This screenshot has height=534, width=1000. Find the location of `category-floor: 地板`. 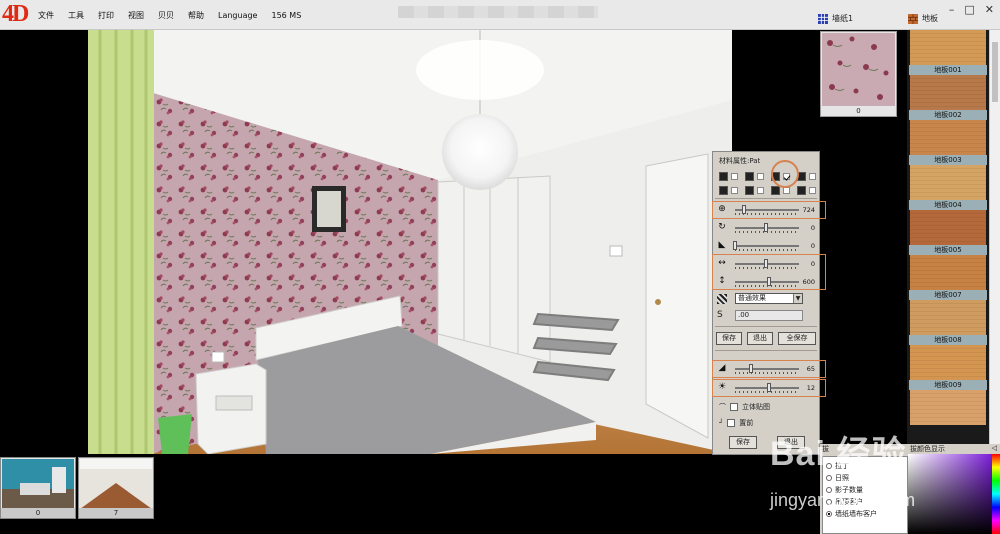

category-floor: 地板 is located at coordinates (923, 18).